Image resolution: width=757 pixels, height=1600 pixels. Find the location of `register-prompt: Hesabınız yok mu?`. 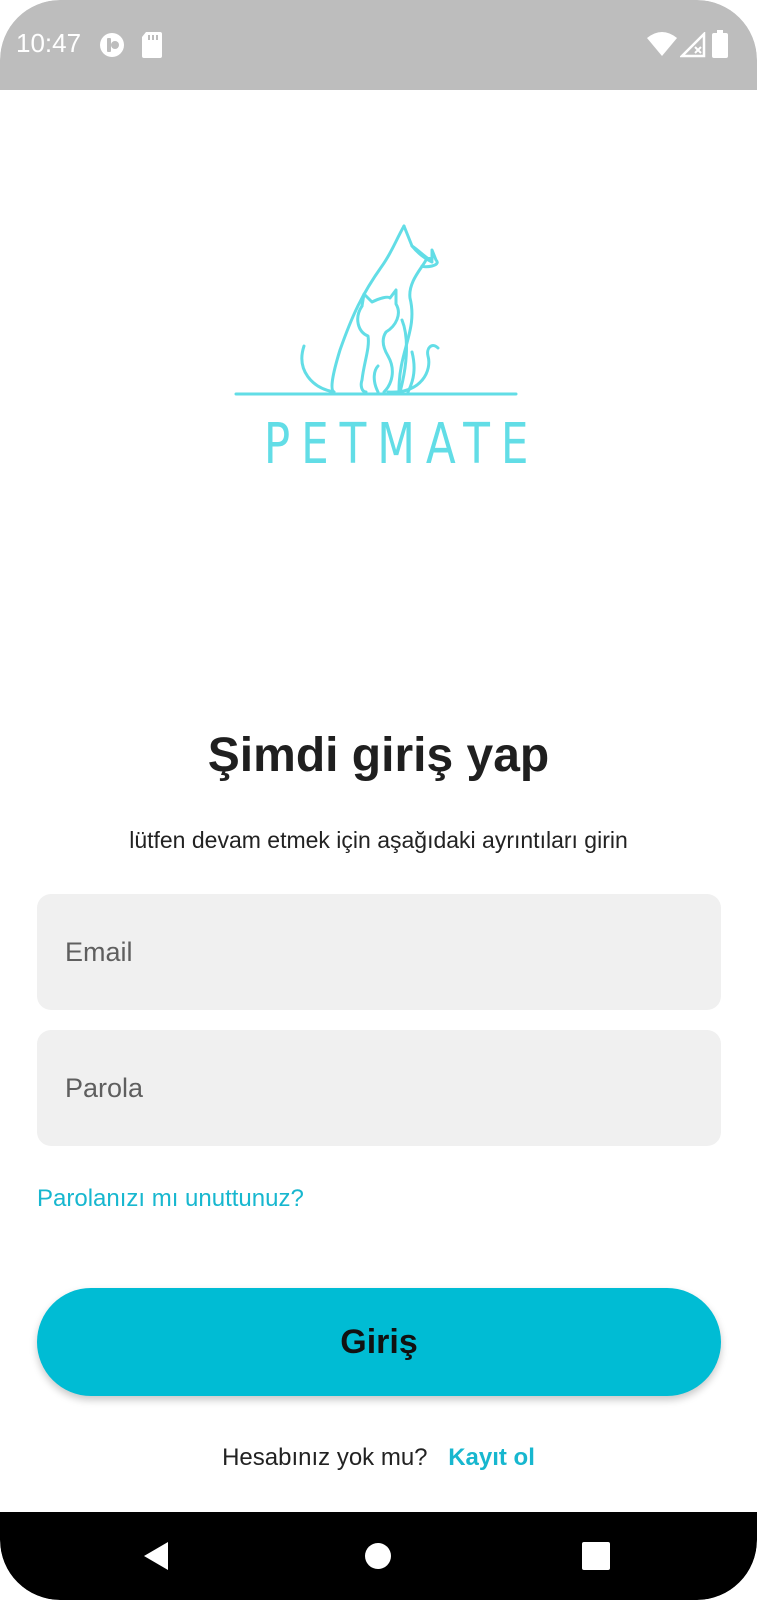

register-prompt: Hesabınız yok mu? is located at coordinates (325, 1457).